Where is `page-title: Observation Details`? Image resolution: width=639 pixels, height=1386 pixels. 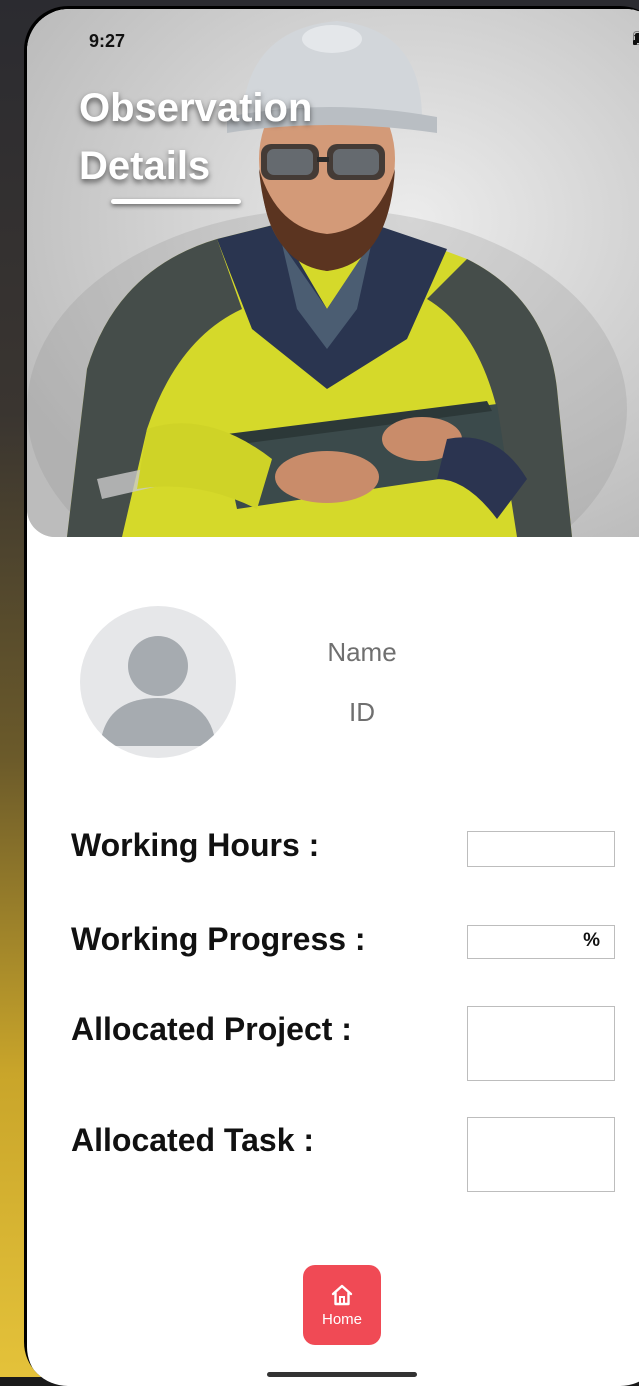 page-title: Observation Details is located at coordinates (239, 137).